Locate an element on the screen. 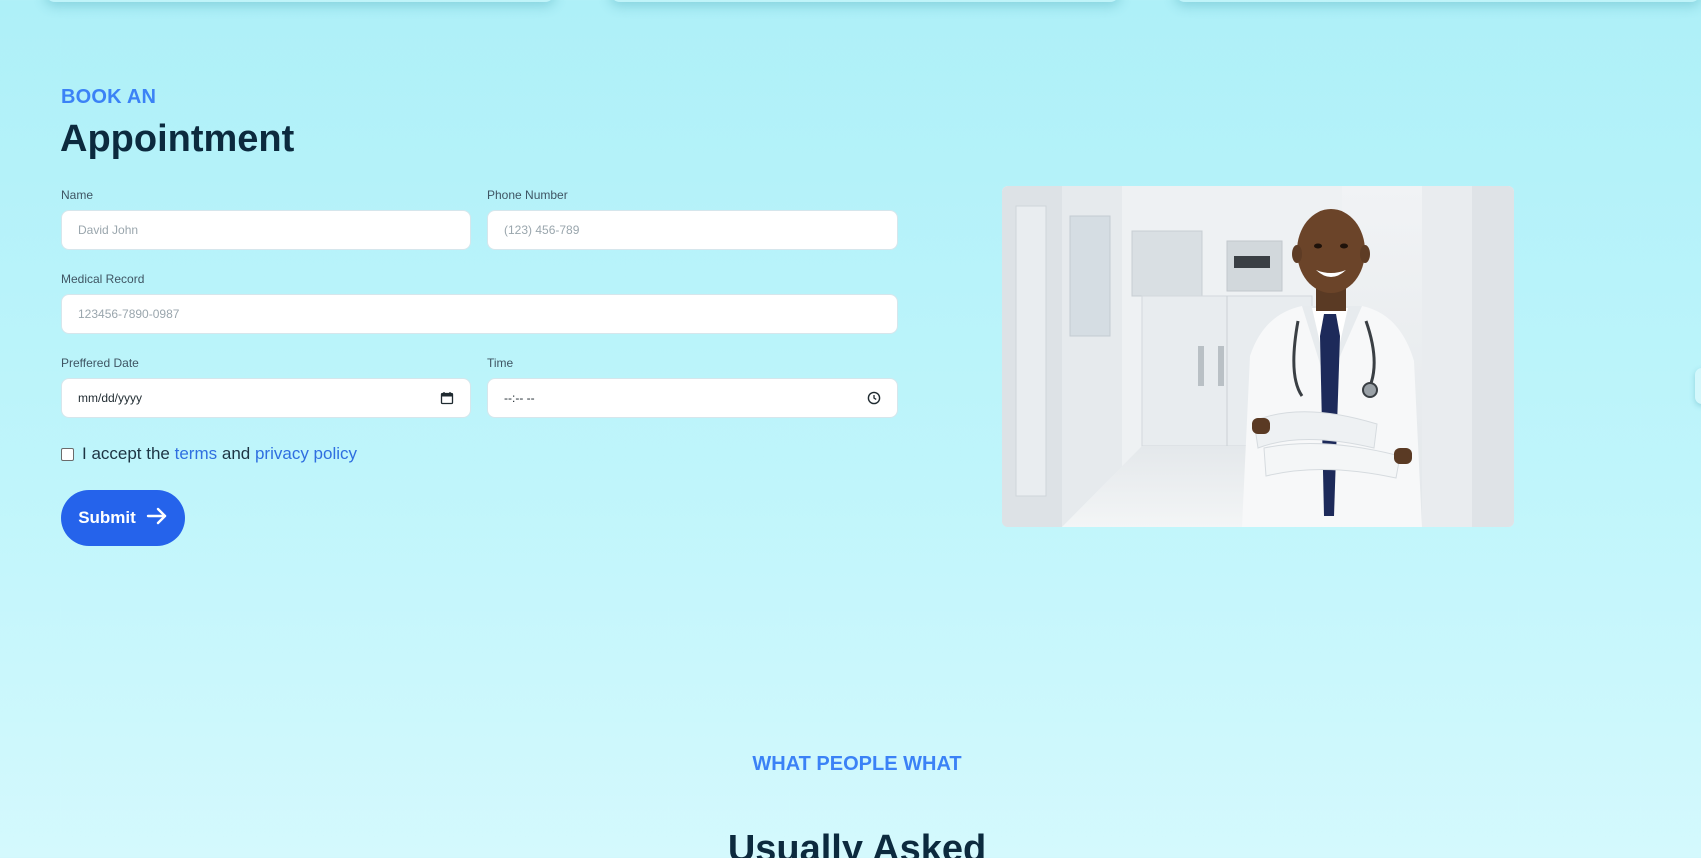  name-input: David John is located at coordinates (266, 230).